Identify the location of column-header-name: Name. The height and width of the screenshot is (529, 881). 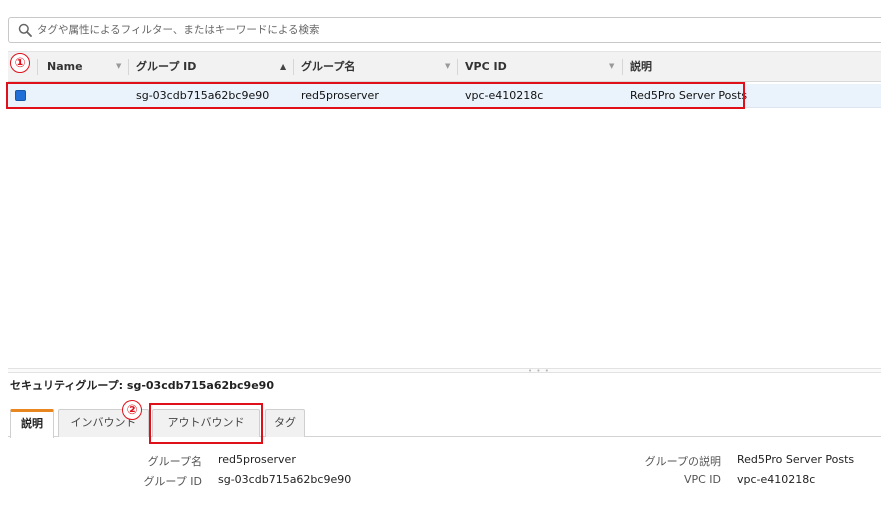
(65, 66).